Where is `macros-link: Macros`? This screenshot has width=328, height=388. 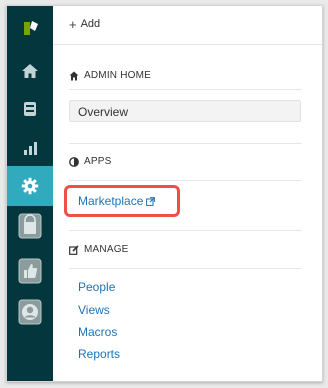
macros-link: Macros is located at coordinates (97, 332).